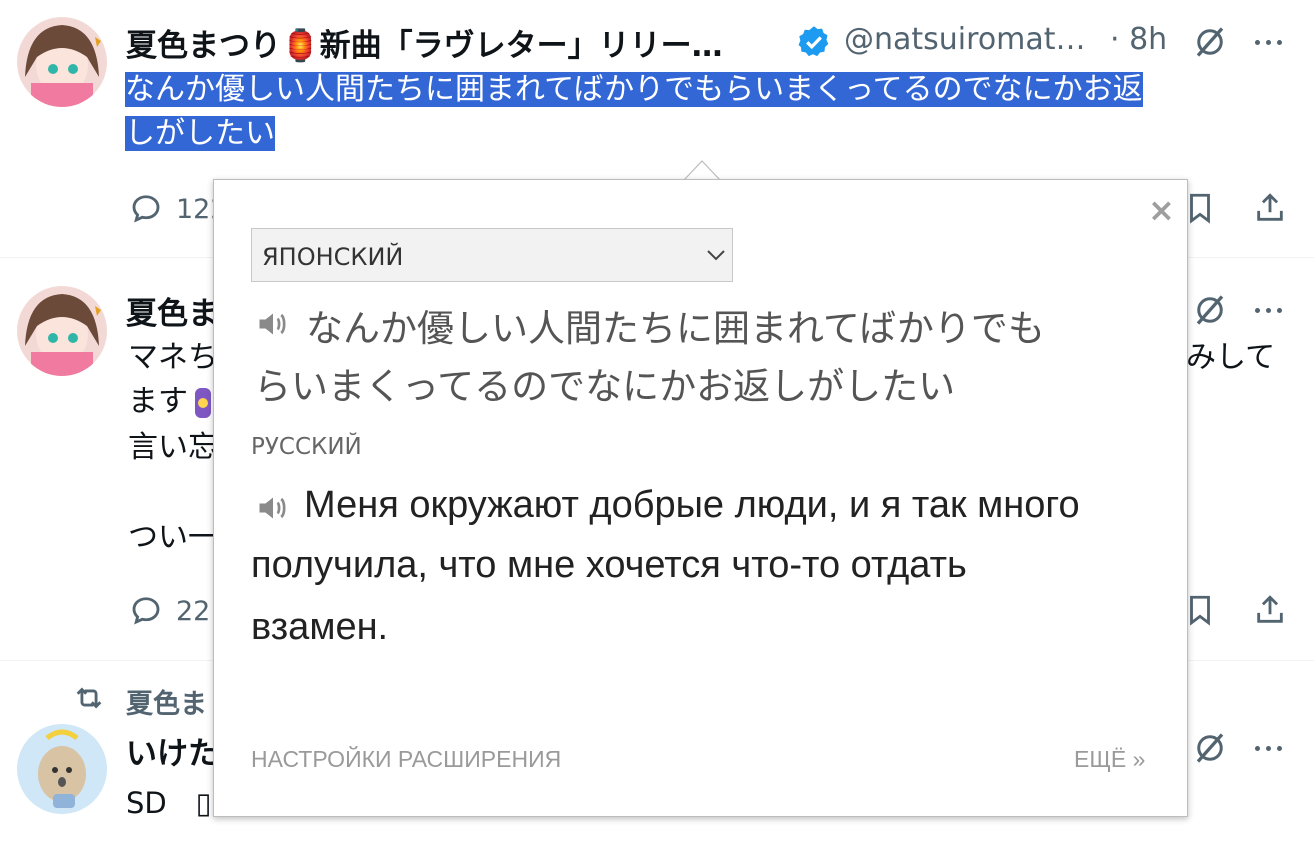 The width and height of the screenshot is (1314, 844). What do you see at coordinates (320, 627) in the screenshot?
I see `translation-text-line: взамен.` at bounding box center [320, 627].